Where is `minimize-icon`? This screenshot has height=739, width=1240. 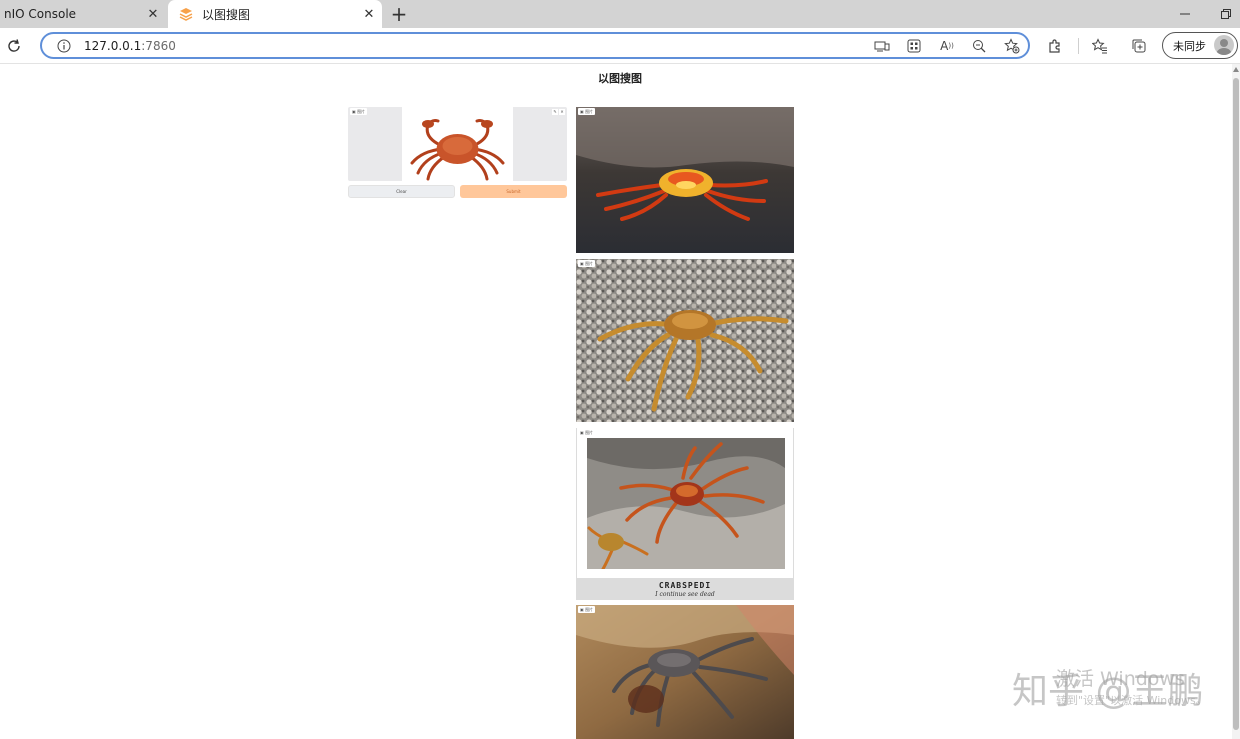
minimize-icon is located at coordinates (1185, 14).